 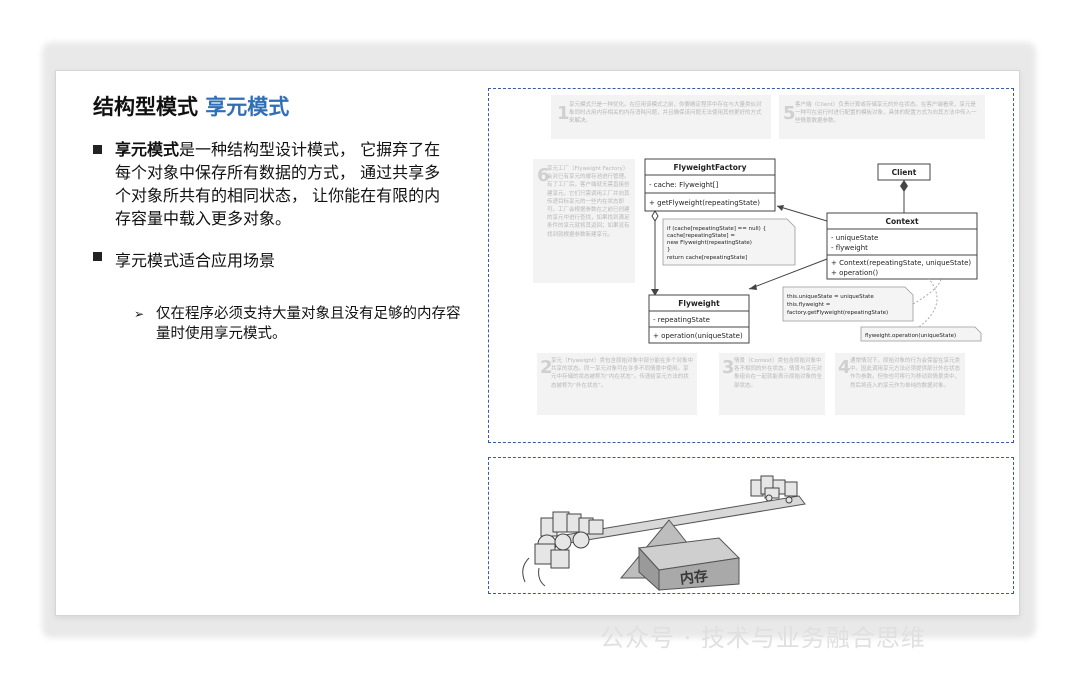 I want to click on op-note-text: flyweight.operation(uniqueState), so click(x=910, y=336).